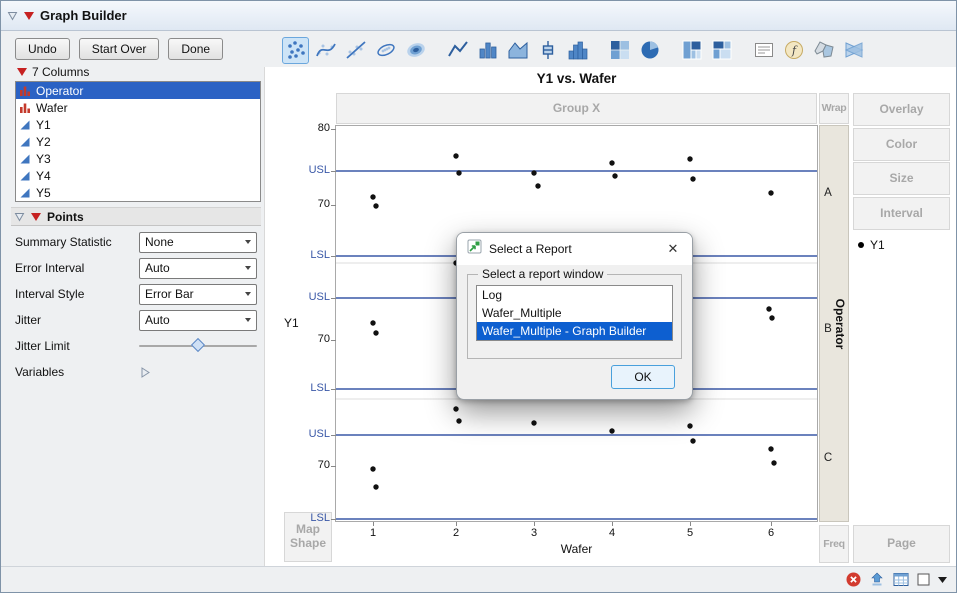 The height and width of the screenshot is (593, 957). What do you see at coordinates (196, 49) in the screenshot?
I see `done-button: Done` at bounding box center [196, 49].